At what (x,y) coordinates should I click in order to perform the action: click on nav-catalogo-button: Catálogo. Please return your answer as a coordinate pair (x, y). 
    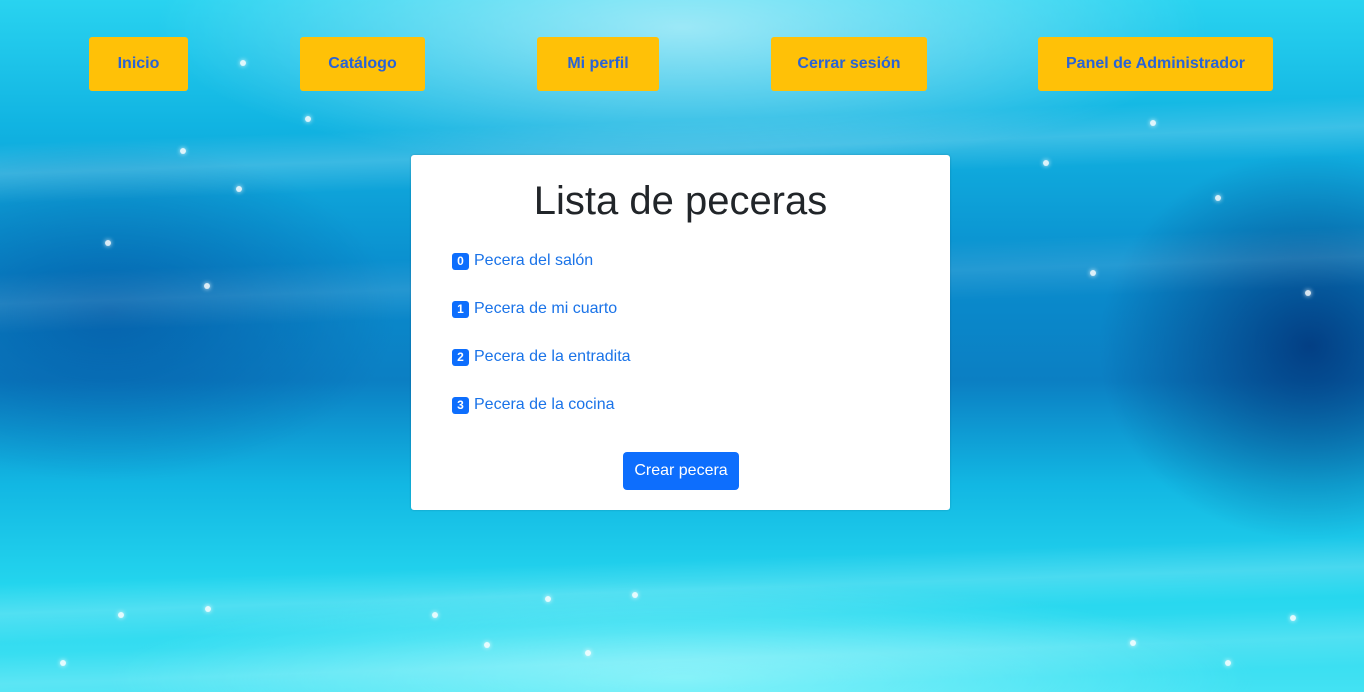
    Looking at the image, I should click on (362, 64).